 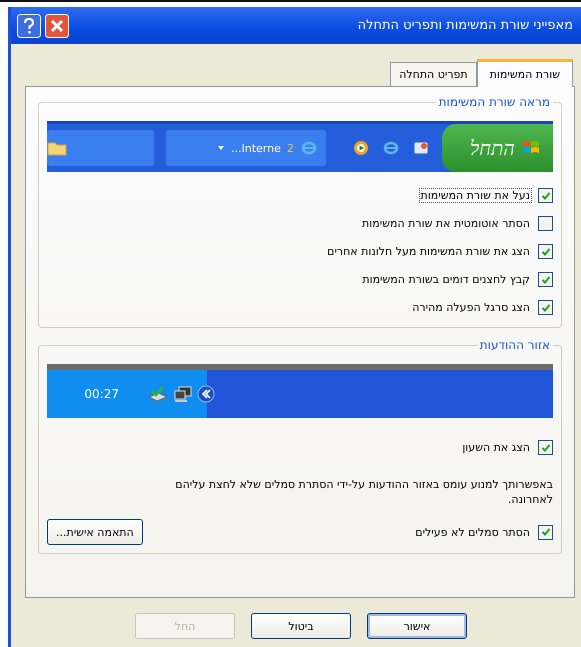 I want to click on checkbox-label: הסתר אוטומטית את שורת המשימות, so click(x=446, y=223).